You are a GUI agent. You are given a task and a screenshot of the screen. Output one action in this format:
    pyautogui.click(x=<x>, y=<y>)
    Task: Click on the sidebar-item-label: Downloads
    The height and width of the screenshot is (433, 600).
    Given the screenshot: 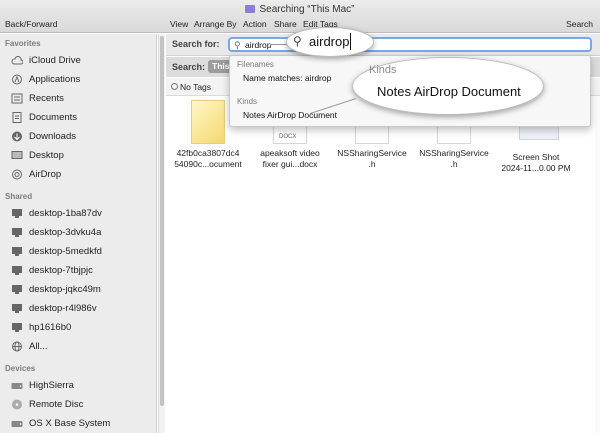 What is the action you would take?
    pyautogui.click(x=52, y=136)
    